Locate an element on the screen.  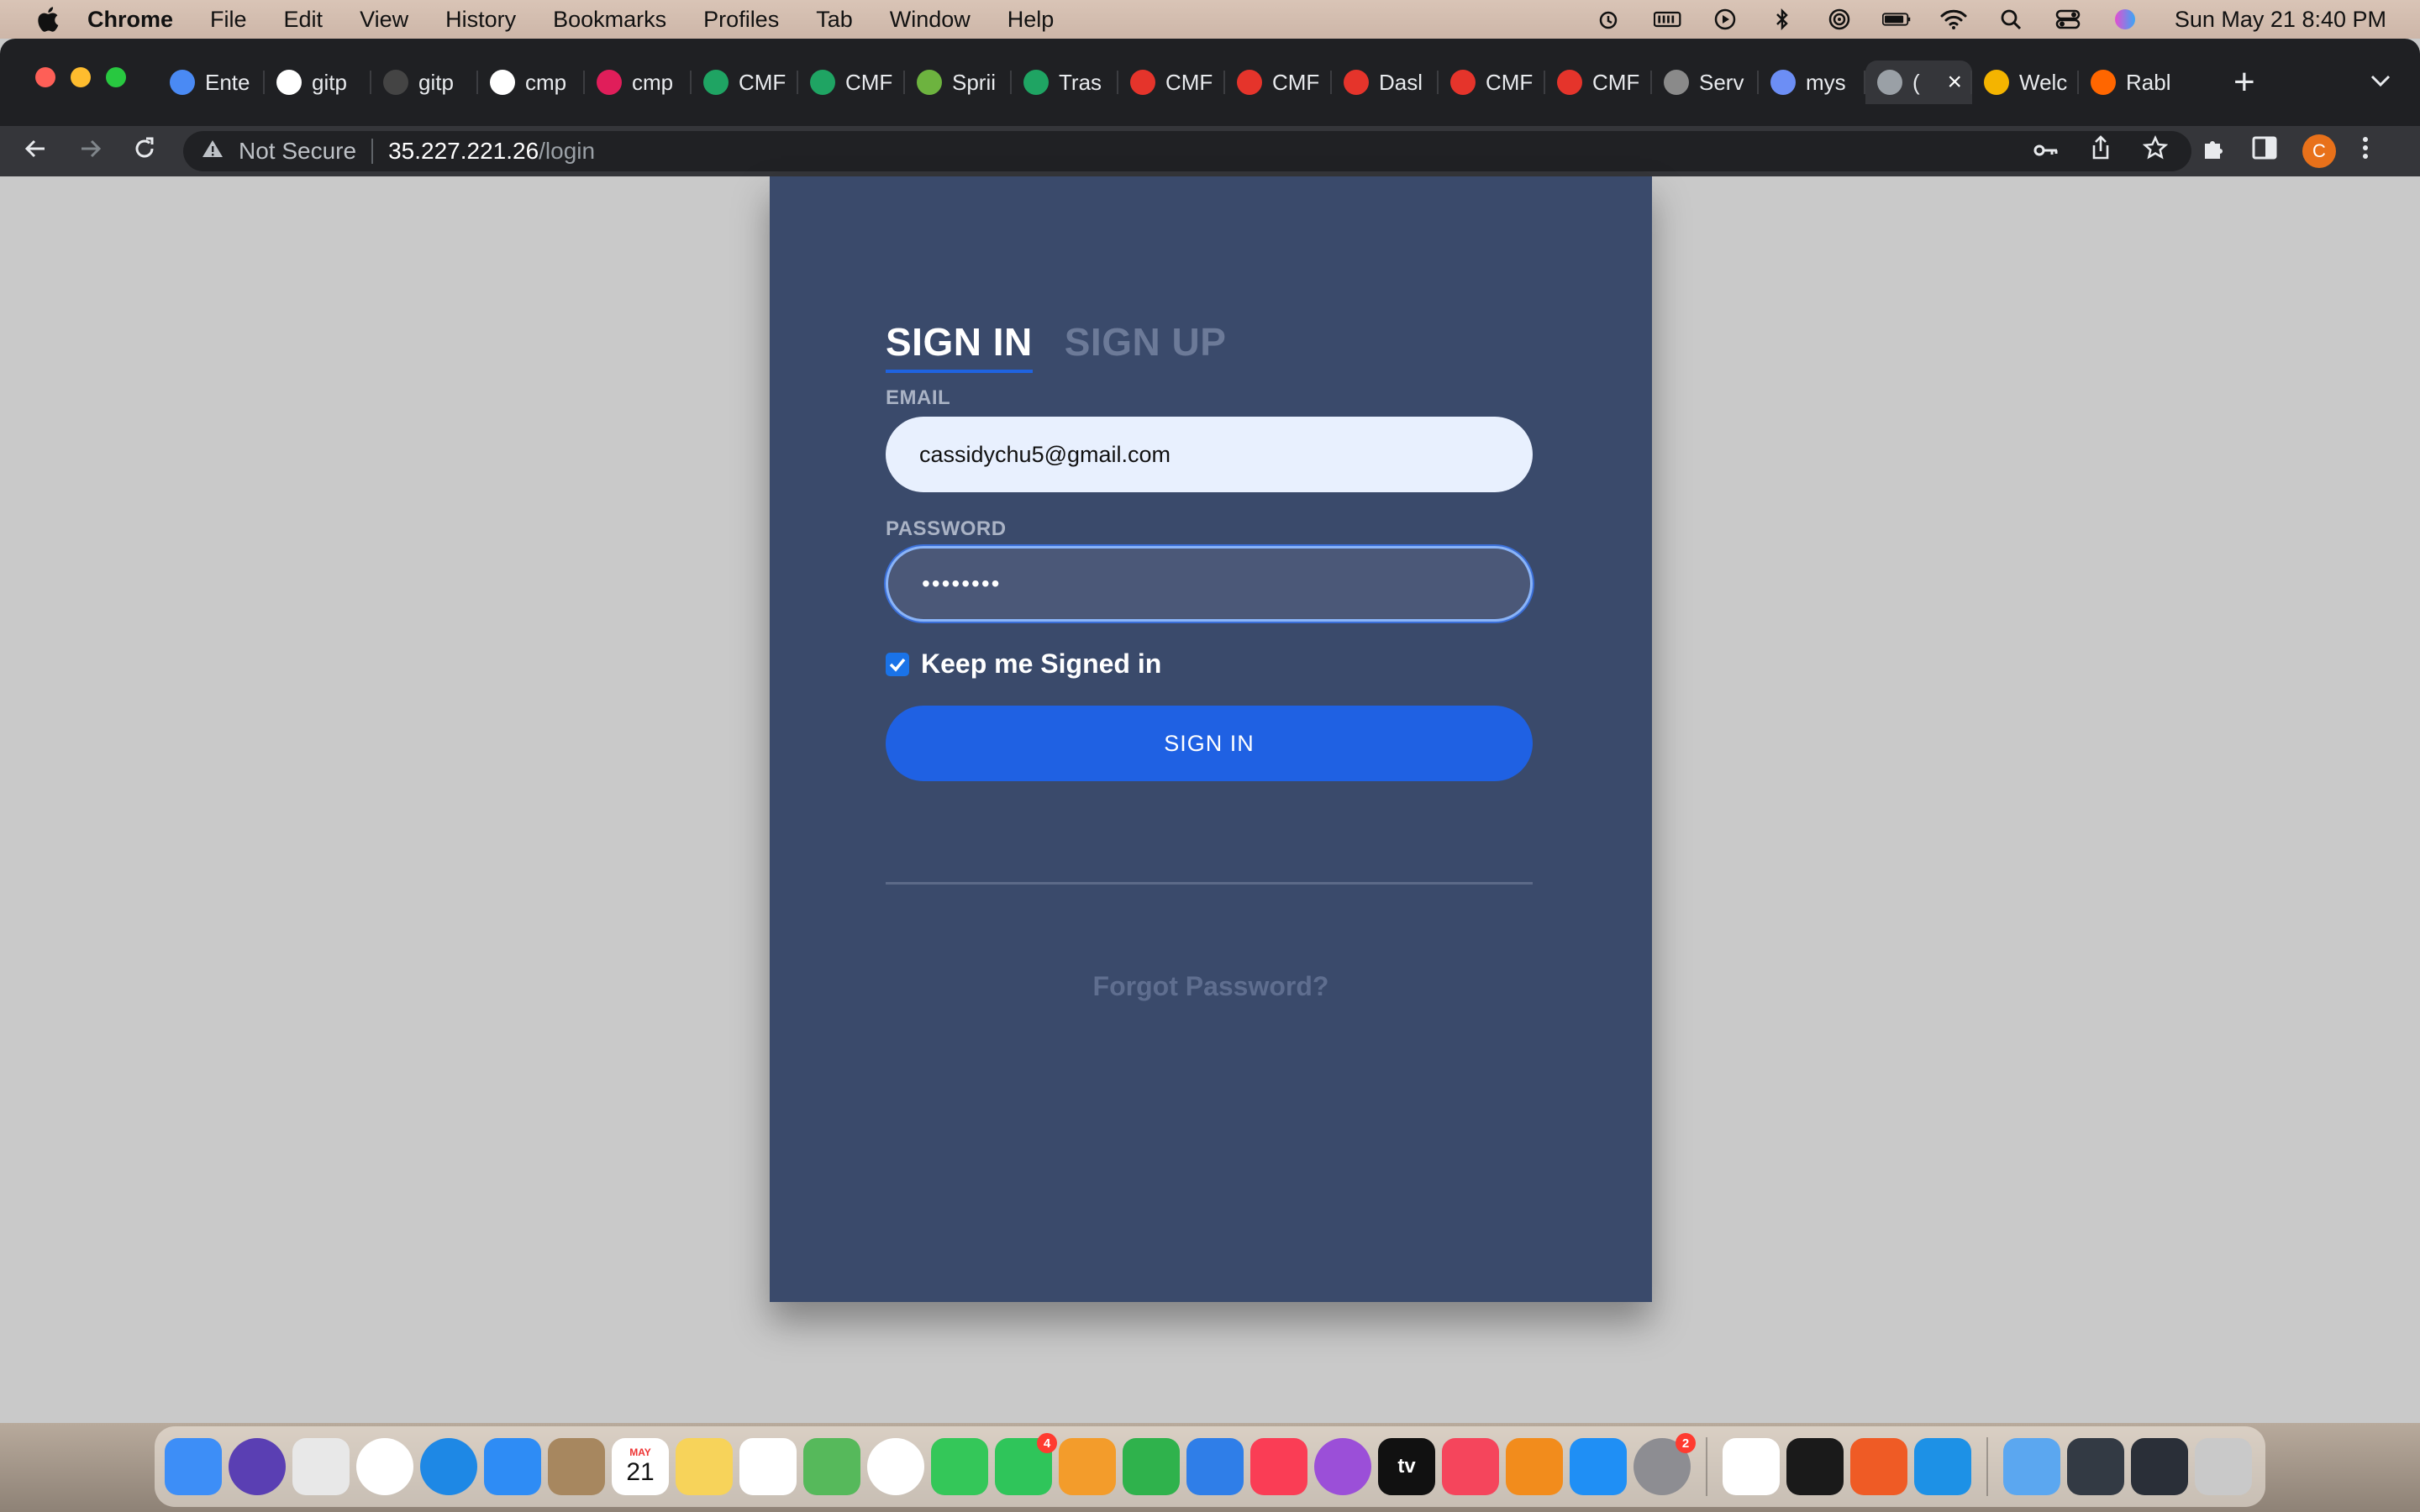
battery-meter-icon is located at coordinates (1667, 19).